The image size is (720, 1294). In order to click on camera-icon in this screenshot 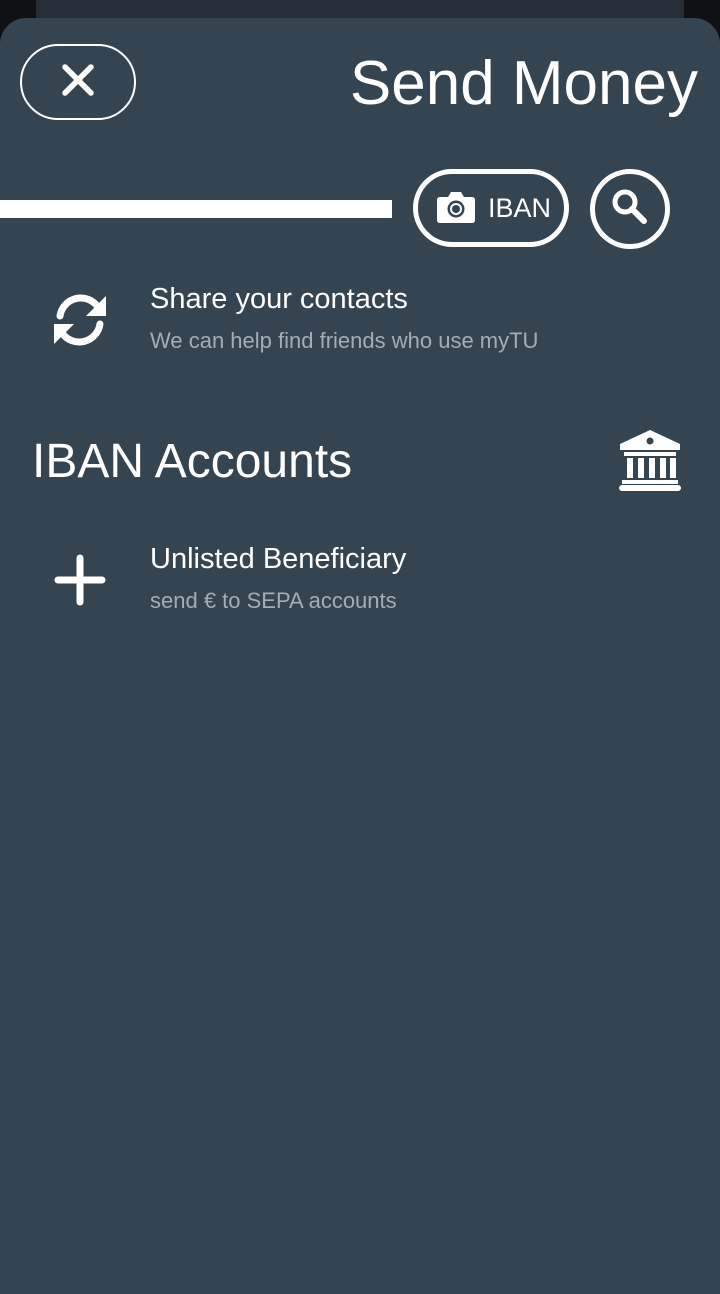, I will do `click(456, 208)`.